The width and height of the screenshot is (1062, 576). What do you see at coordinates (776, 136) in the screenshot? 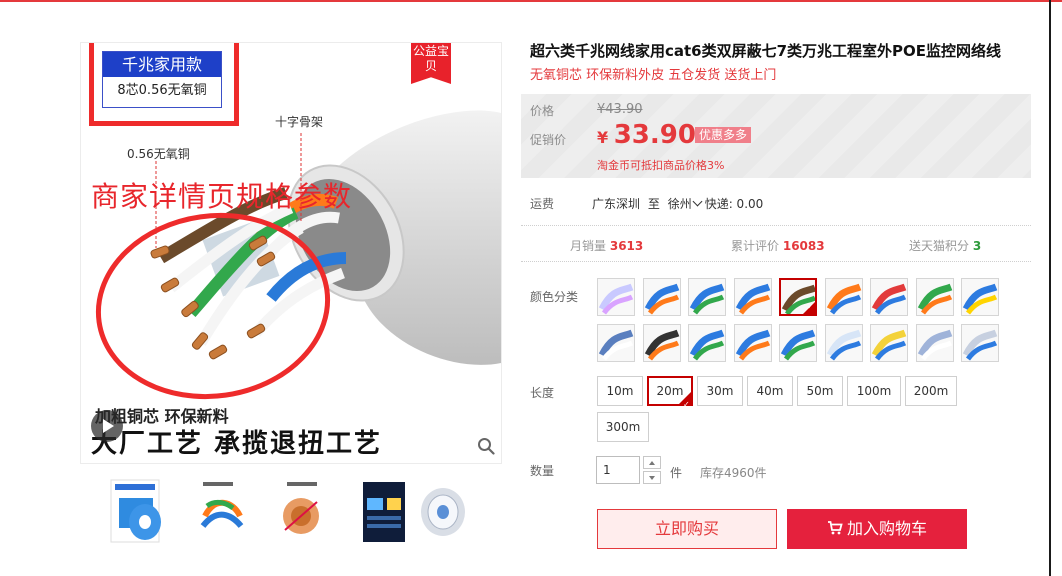
I see `price-panel: 价格 ¥43.90 促销价 ¥ 33.90 优惠多多 淘金币可抵扣商品价格3%` at bounding box center [776, 136].